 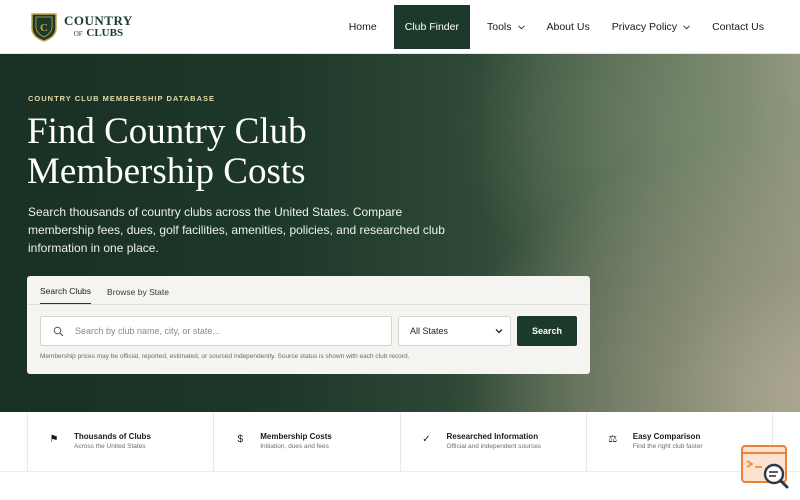 I want to click on logo-line-1: COUNTRY, so click(x=98, y=20).